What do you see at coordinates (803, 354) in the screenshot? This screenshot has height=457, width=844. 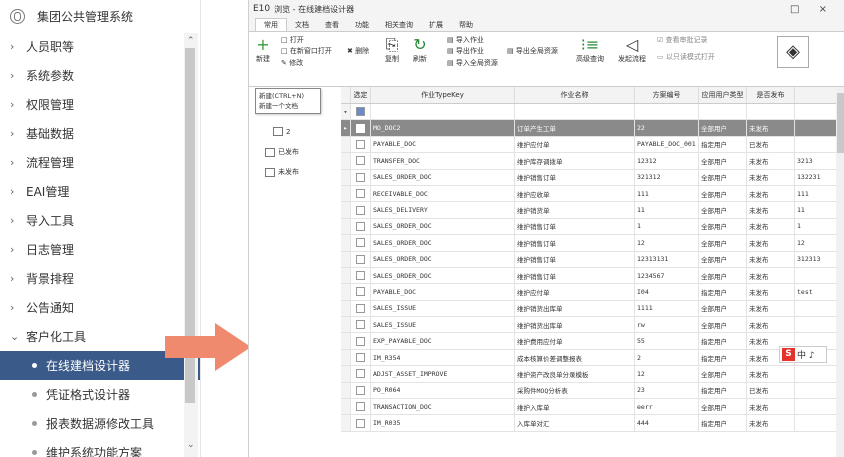 I see `ime-toolbar: S 中 ♪` at bounding box center [803, 354].